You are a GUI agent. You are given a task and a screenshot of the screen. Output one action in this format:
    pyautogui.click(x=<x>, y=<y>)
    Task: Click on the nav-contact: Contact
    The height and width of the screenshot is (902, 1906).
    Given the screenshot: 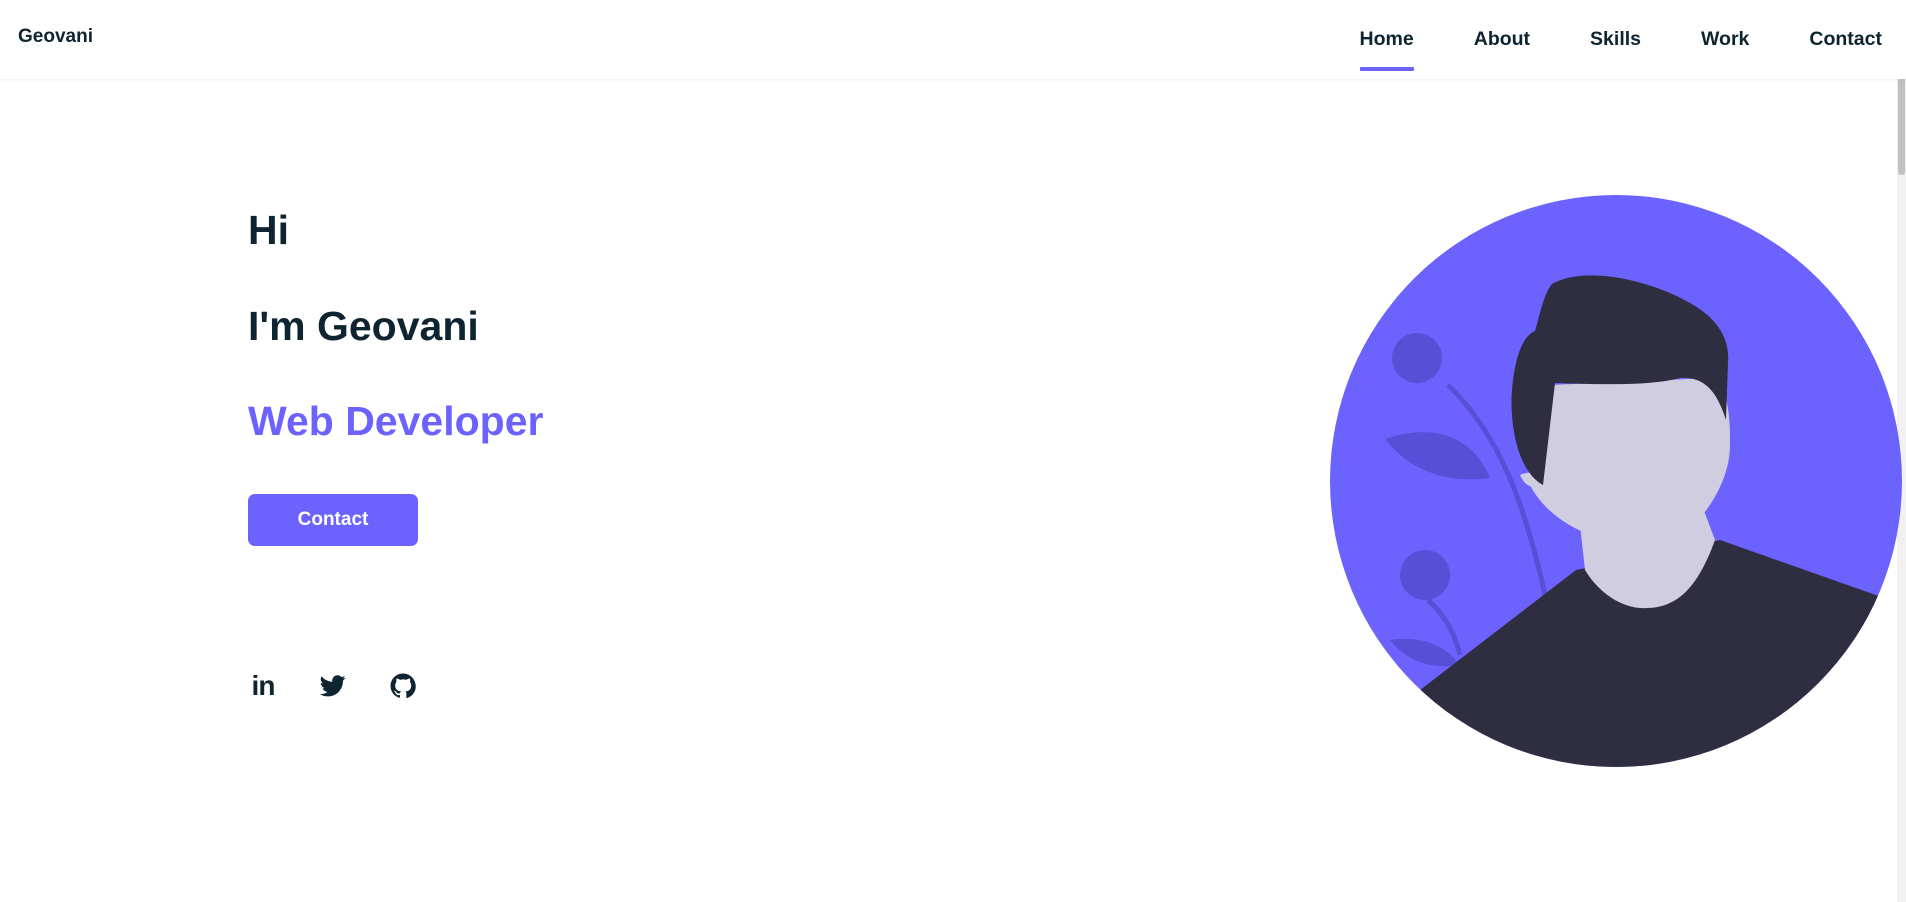 What is the action you would take?
    pyautogui.click(x=1845, y=39)
    